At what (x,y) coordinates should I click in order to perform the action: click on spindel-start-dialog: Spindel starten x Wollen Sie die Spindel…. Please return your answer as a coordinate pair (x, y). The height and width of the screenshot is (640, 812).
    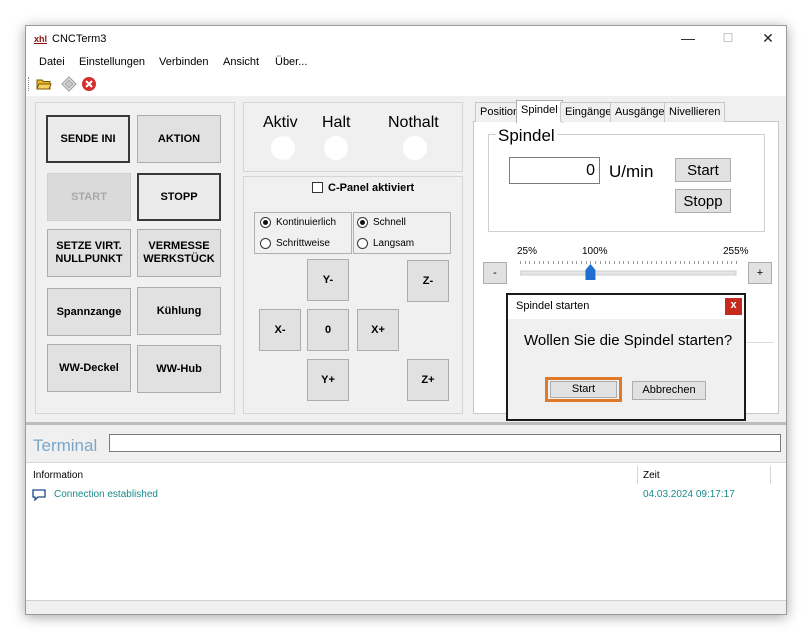
    Looking at the image, I should click on (626, 357).